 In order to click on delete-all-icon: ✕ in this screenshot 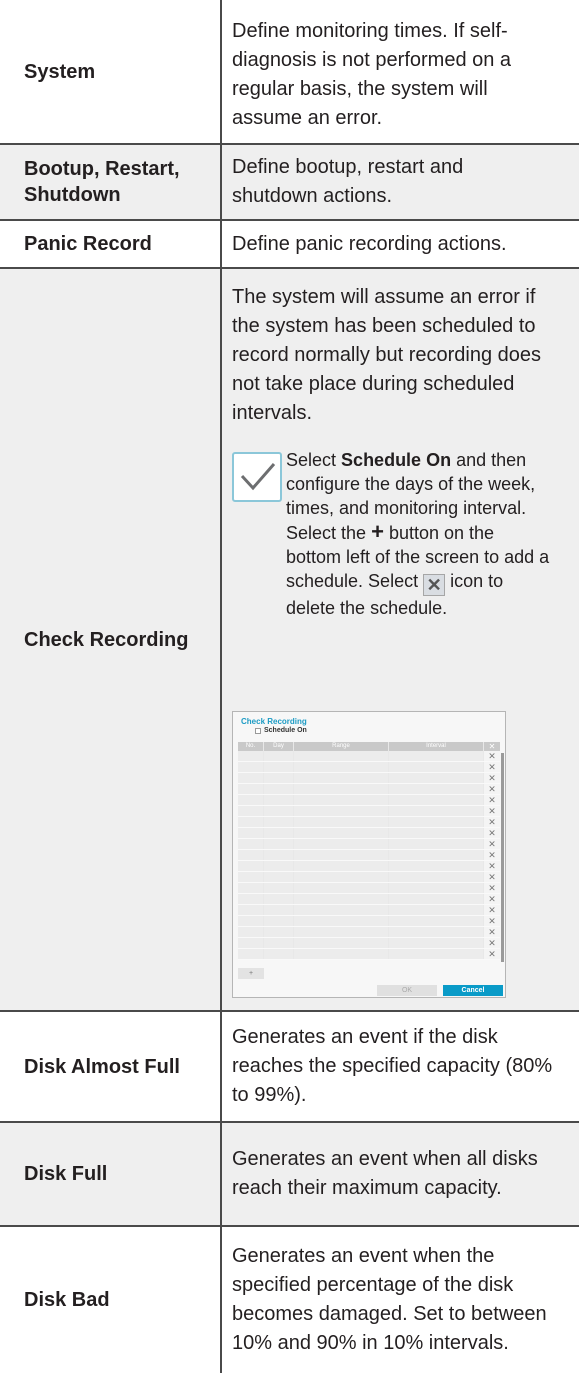, I will do `click(492, 746)`.